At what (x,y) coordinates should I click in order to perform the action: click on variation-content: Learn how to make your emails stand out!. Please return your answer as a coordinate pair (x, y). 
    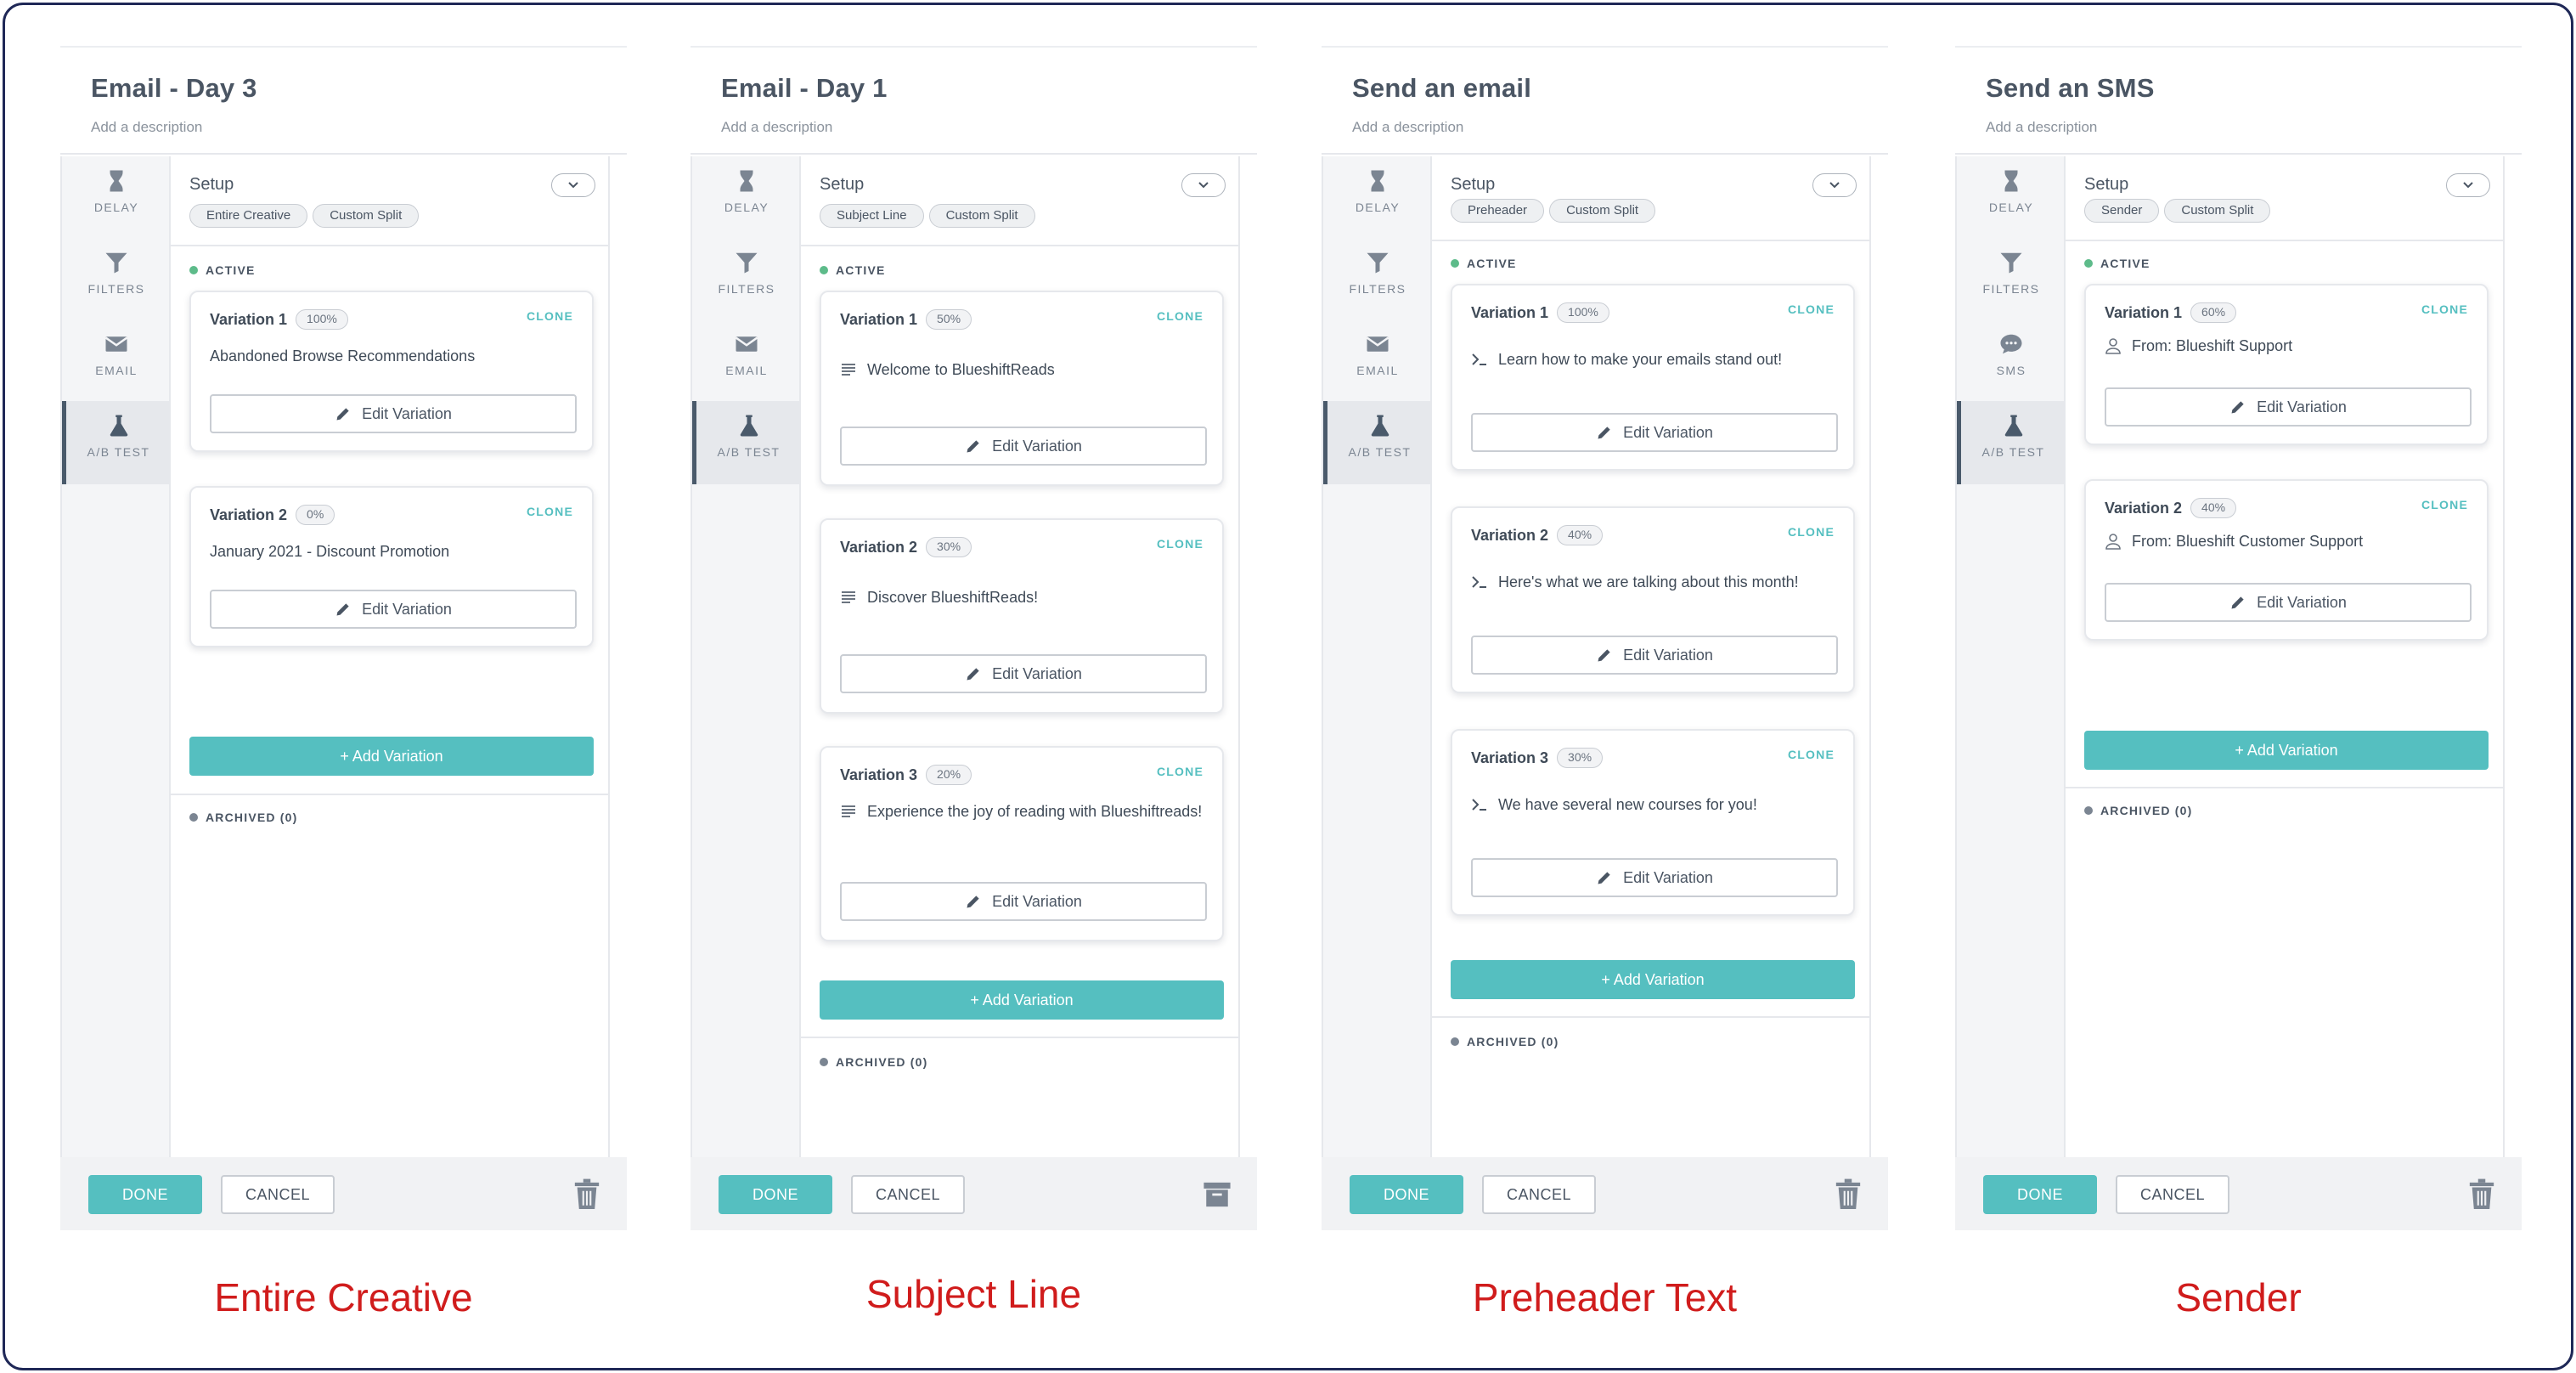
    Looking at the image, I should click on (1658, 359).